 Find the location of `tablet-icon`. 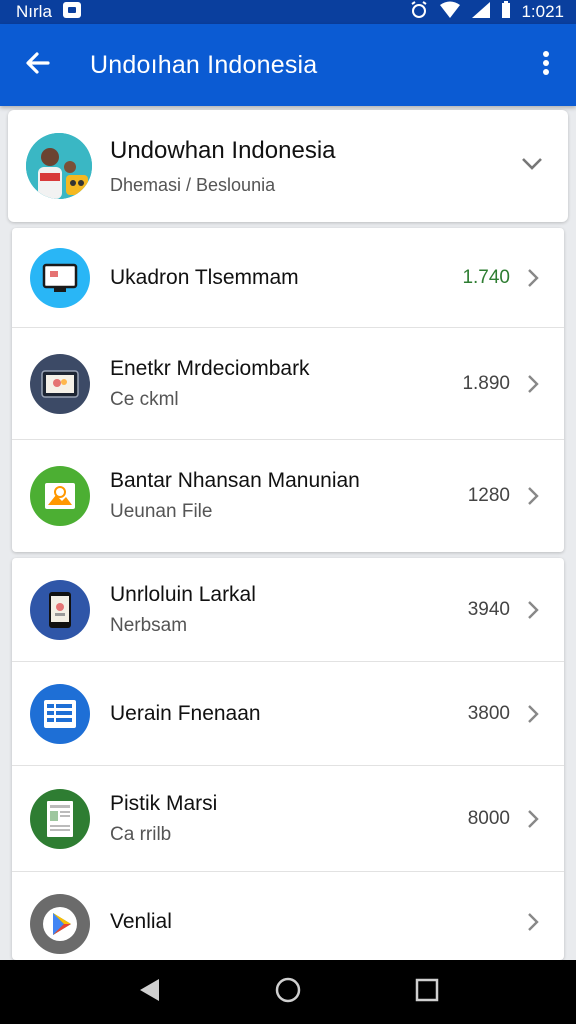

tablet-icon is located at coordinates (60, 383).